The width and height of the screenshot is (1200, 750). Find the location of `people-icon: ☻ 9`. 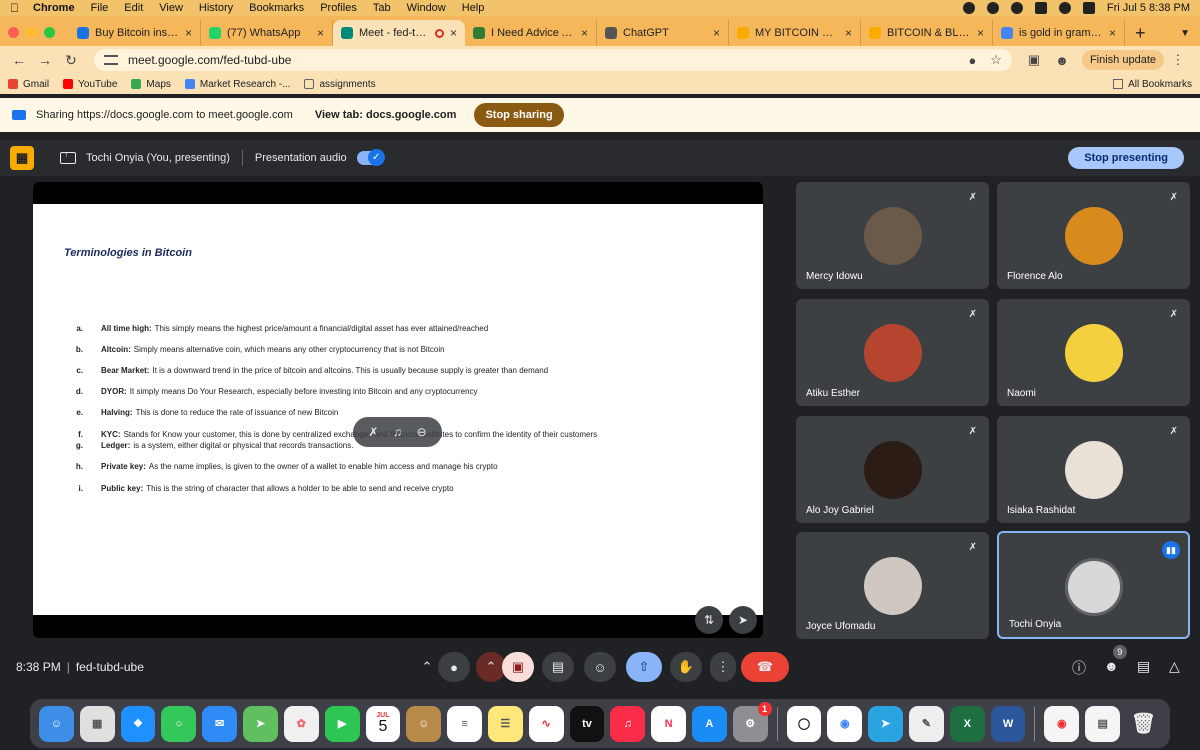

people-icon: ☻ 9 is located at coordinates (1115, 659).